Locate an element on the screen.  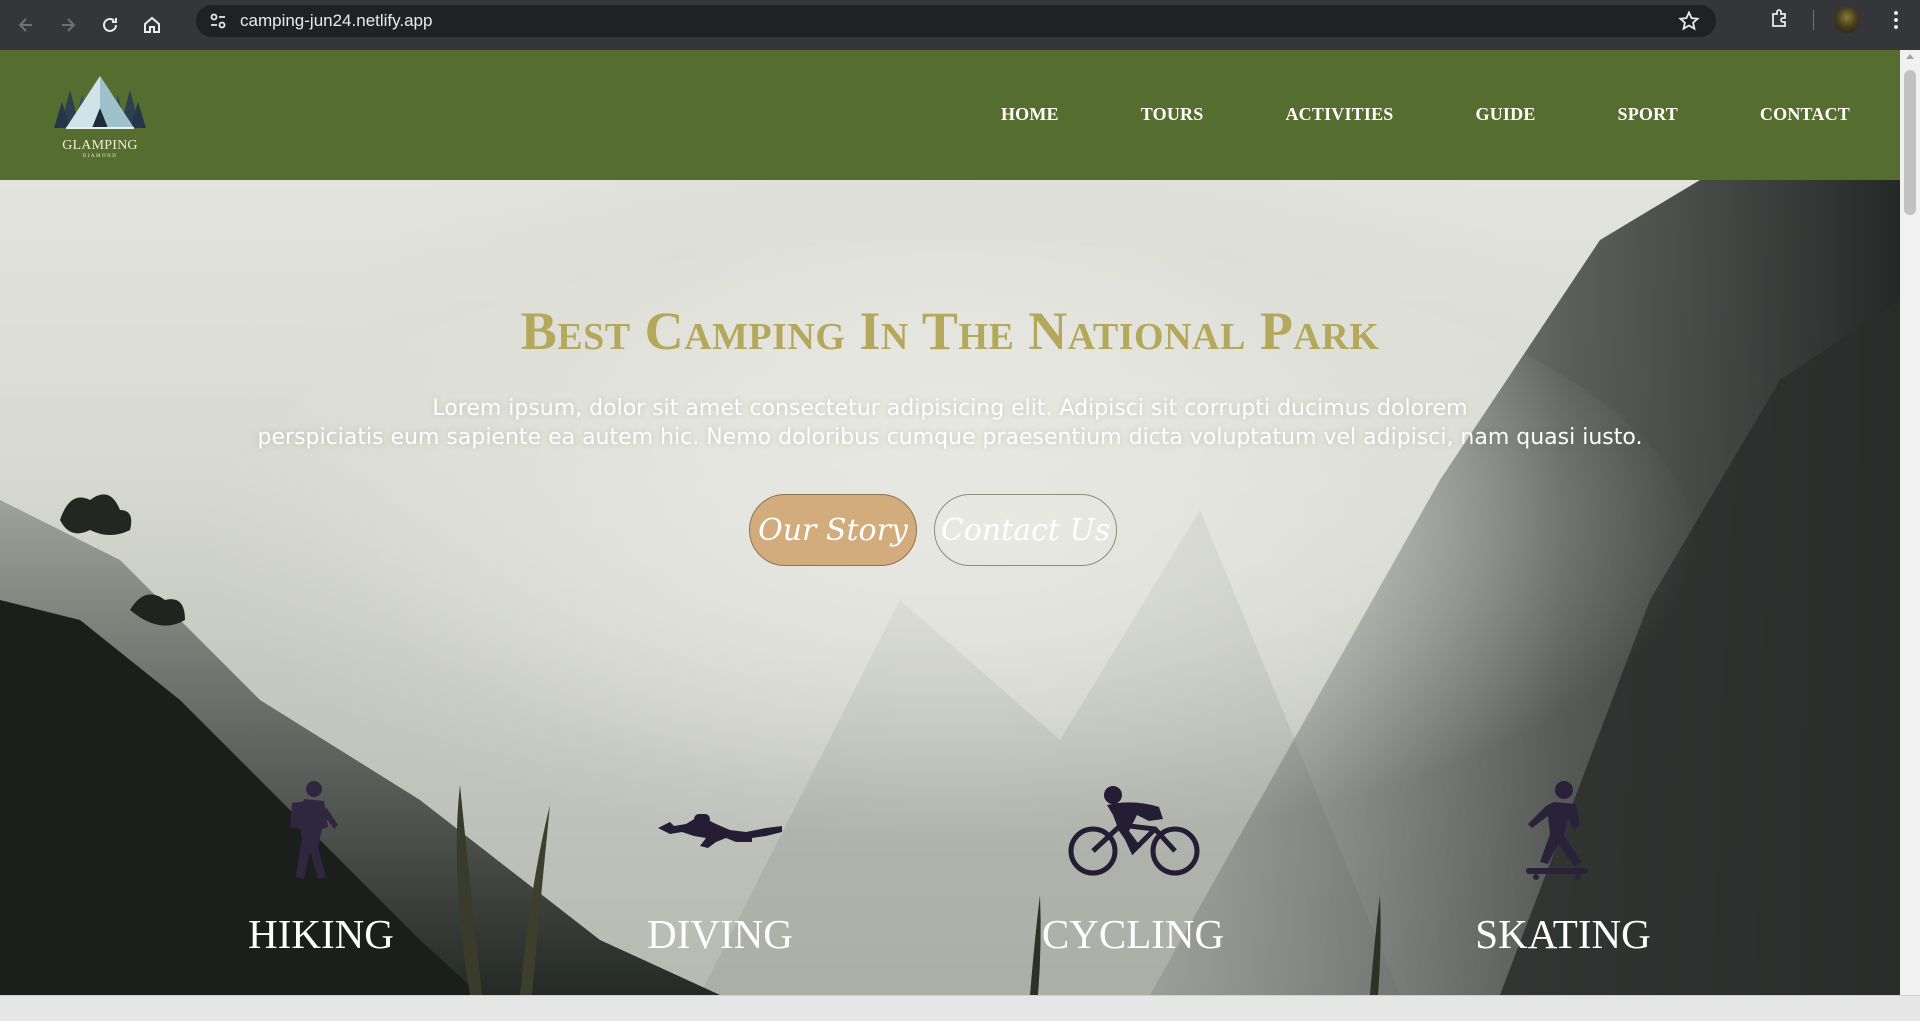
activity-label-hiking: HIKING is located at coordinates (321, 934).